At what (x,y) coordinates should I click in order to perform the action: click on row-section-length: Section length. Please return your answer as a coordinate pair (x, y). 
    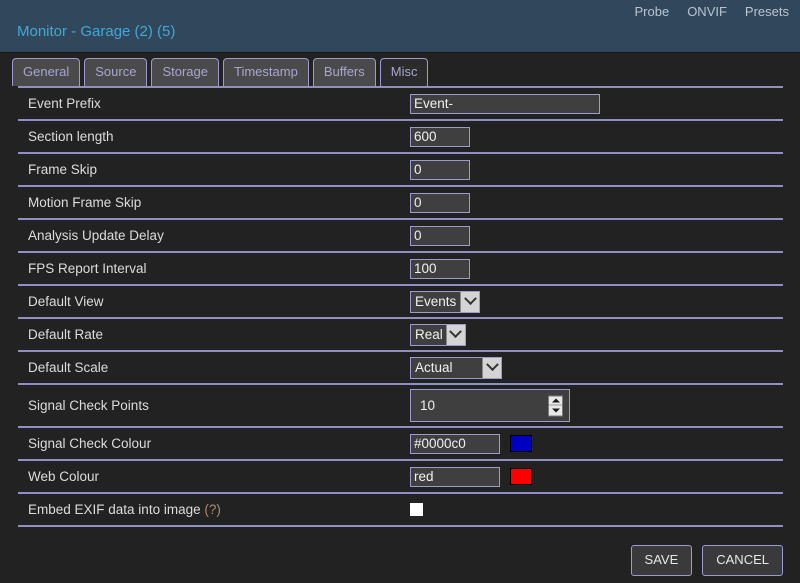
    Looking at the image, I should click on (400, 137).